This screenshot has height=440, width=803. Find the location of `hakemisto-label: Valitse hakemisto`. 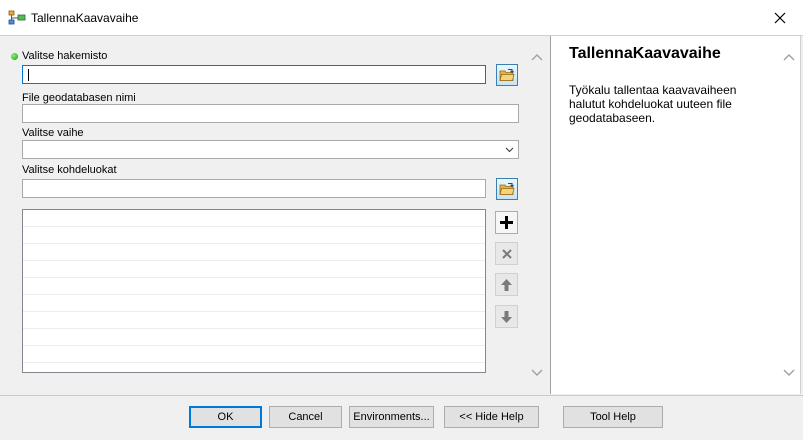

hakemisto-label: Valitse hakemisto is located at coordinates (65, 56).